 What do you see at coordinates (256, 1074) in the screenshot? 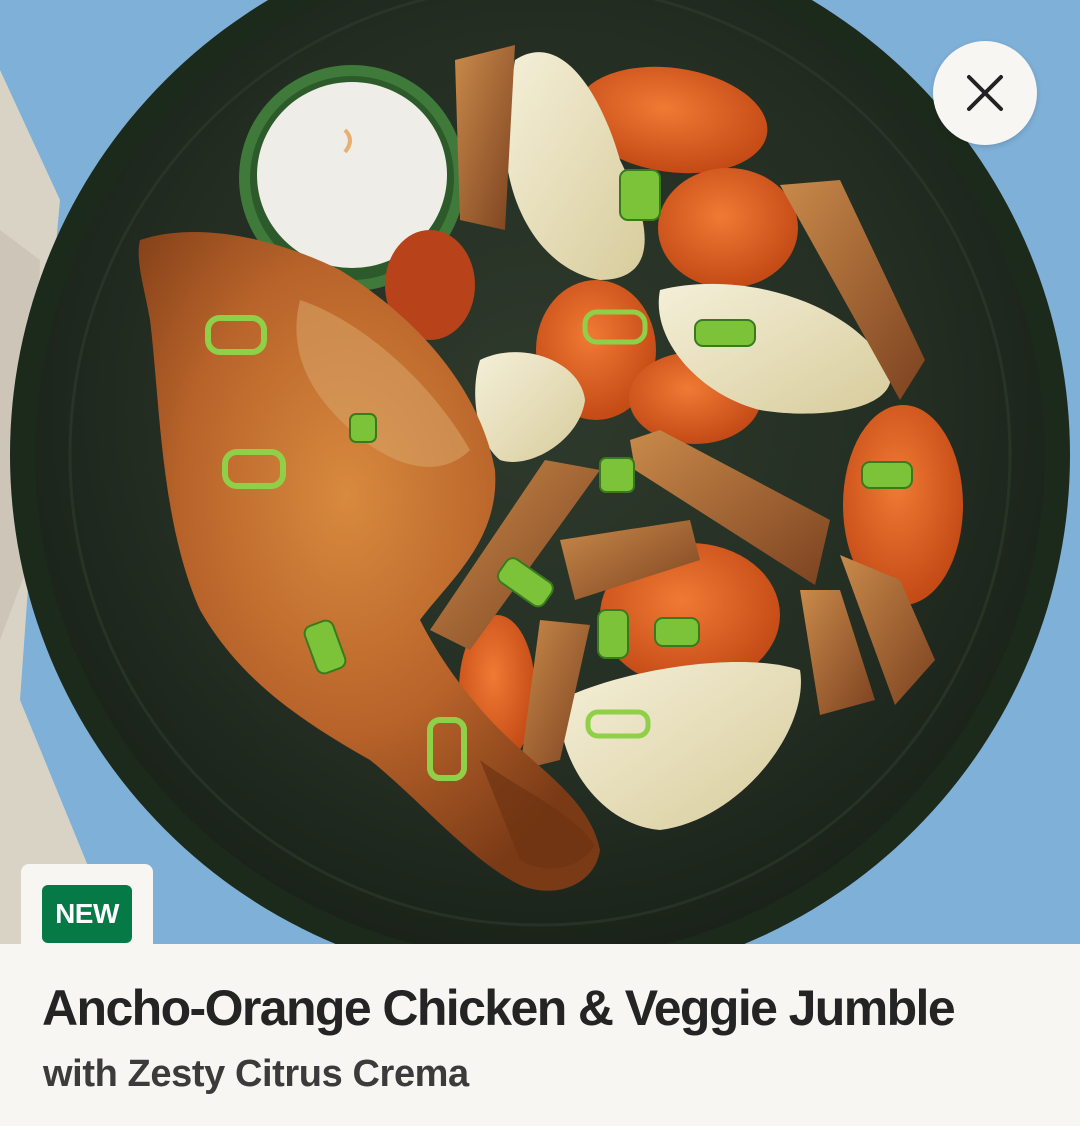
I see `recipe-subtitle: with Zesty Citrus Crema` at bounding box center [256, 1074].